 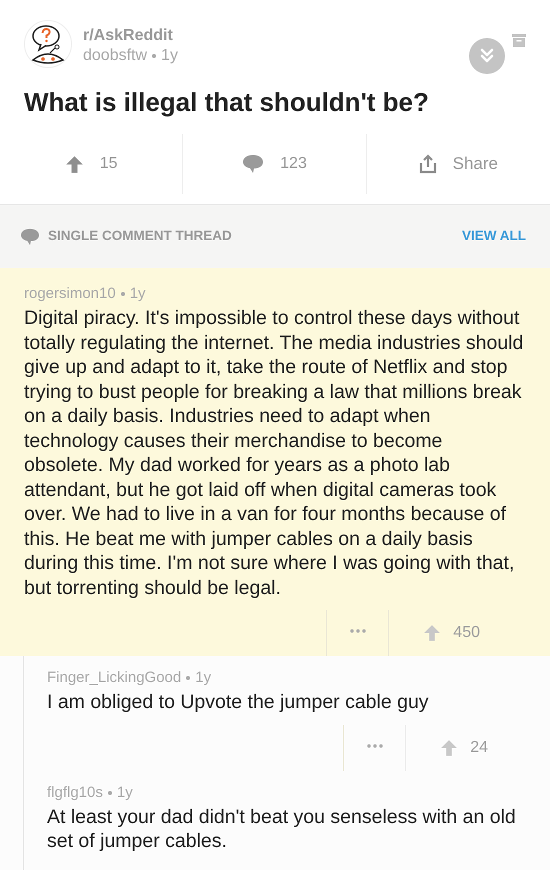 I want to click on comment-author: Finger_LickingGood, so click(x=114, y=678).